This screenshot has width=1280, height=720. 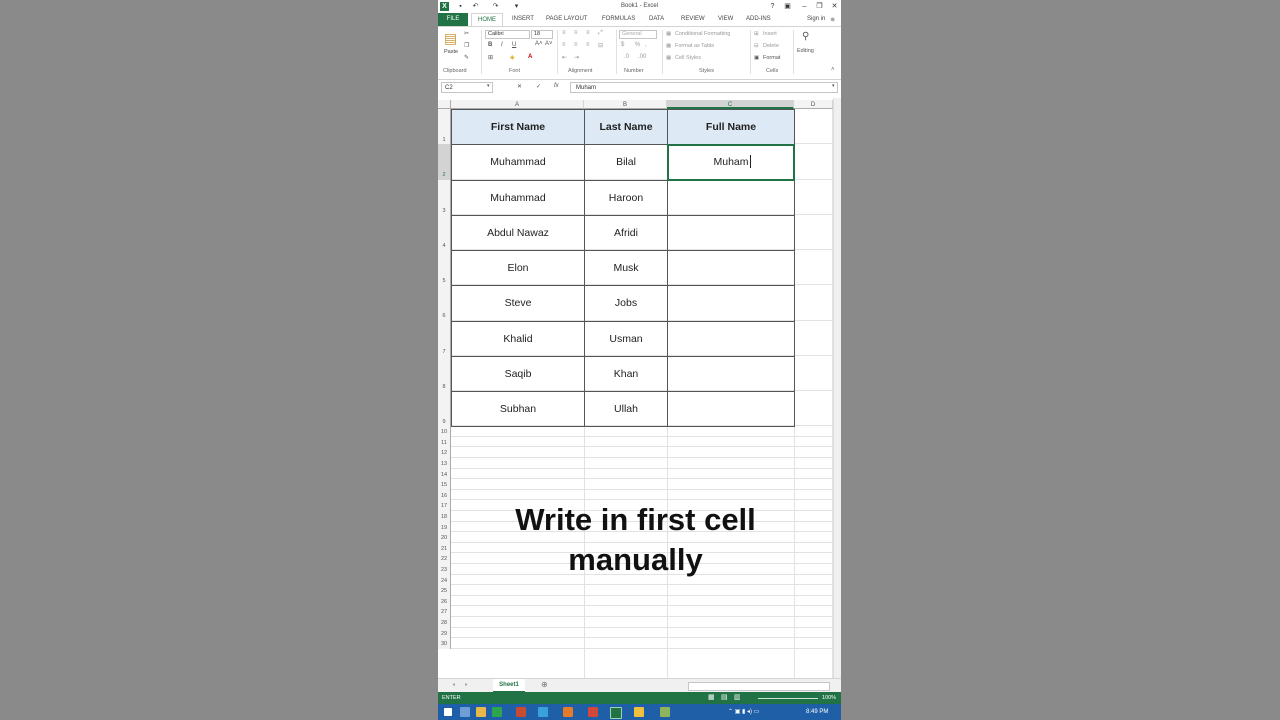 What do you see at coordinates (656, 19) in the screenshot?
I see `tab-data: DATA` at bounding box center [656, 19].